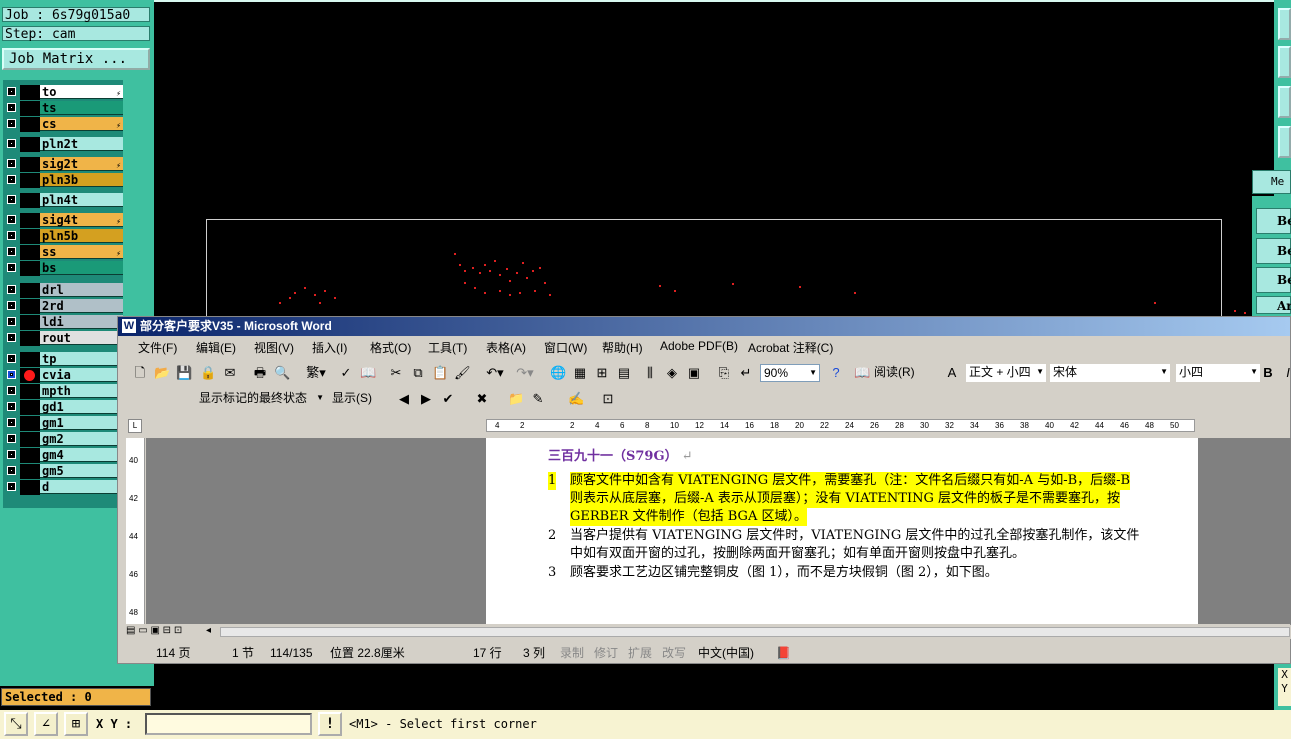 The image size is (1291, 739). Describe the element at coordinates (525, 373) in the screenshot. I see `redo-icon: ↷▾` at that location.